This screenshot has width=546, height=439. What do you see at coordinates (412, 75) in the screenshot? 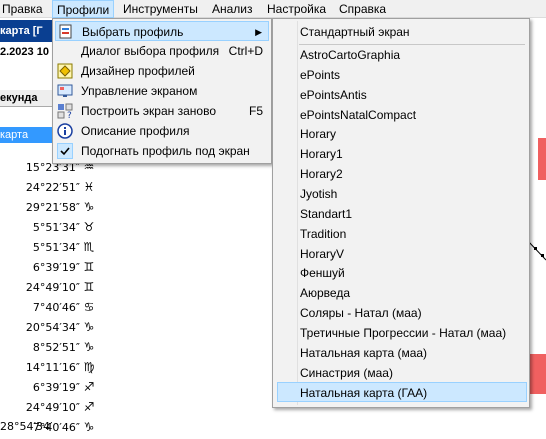
I see `submenu-item-profile: ePoints` at bounding box center [412, 75].